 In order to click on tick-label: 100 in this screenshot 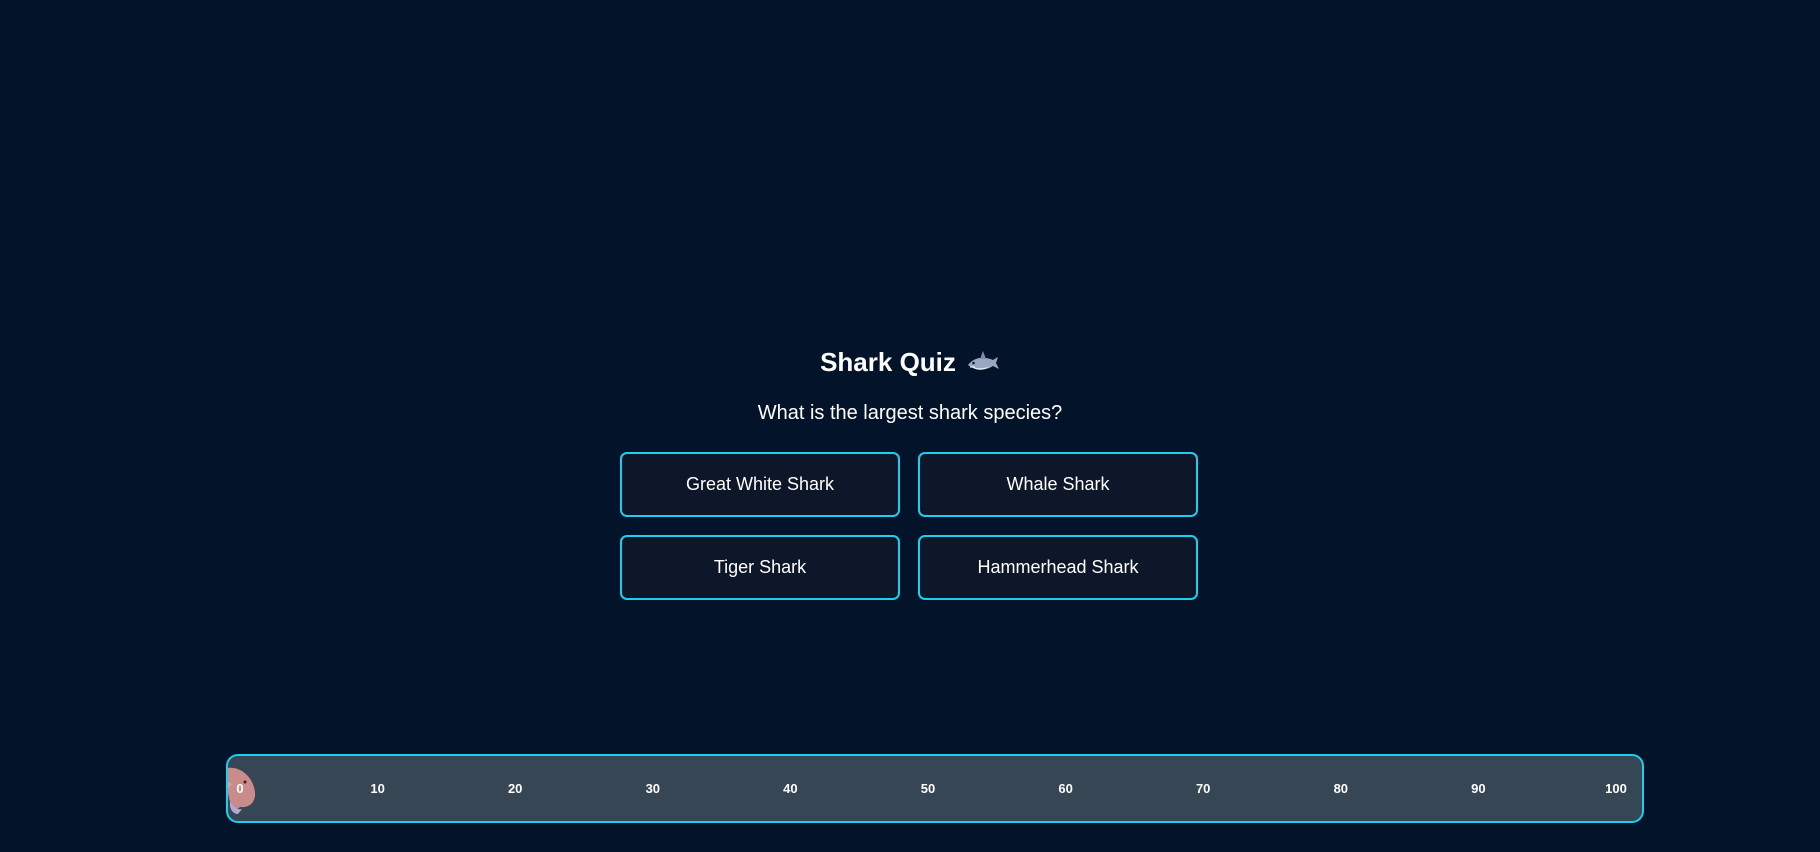, I will do `click(1616, 788)`.